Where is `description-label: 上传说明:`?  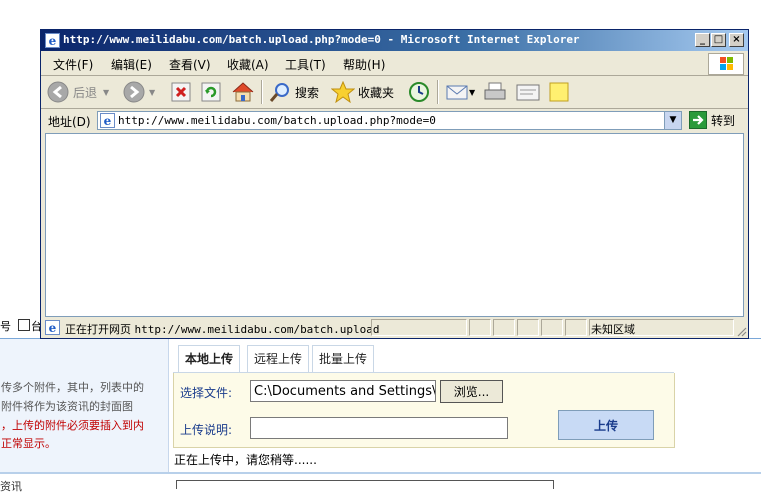 description-label: 上传说明: is located at coordinates (206, 430).